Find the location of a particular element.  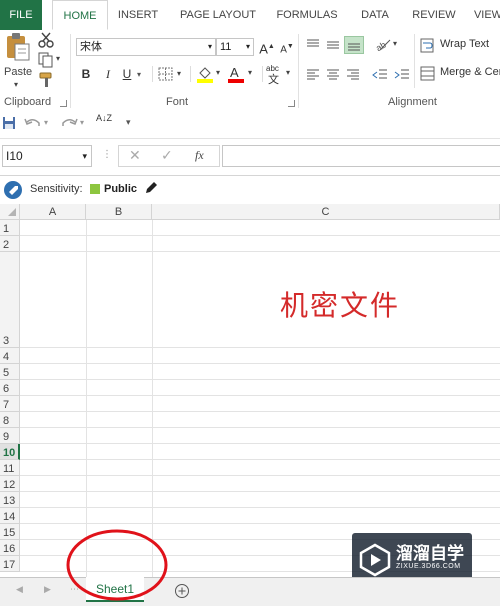

text-orientation-icon: ab is located at coordinates (382, 46).